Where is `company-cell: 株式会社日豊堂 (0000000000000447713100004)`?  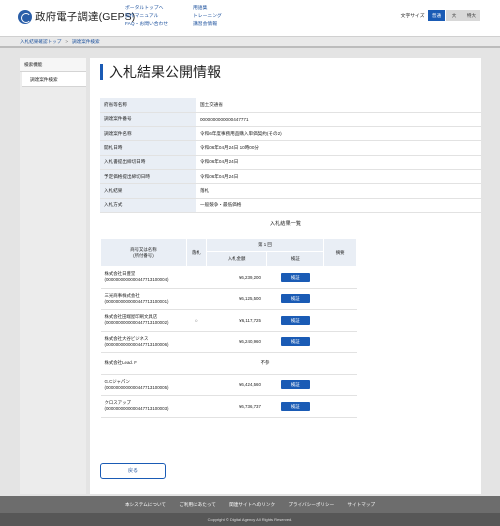
company-cell: 株式会社日豊堂 (0000000000000447713100004) is located at coordinates (143, 277).